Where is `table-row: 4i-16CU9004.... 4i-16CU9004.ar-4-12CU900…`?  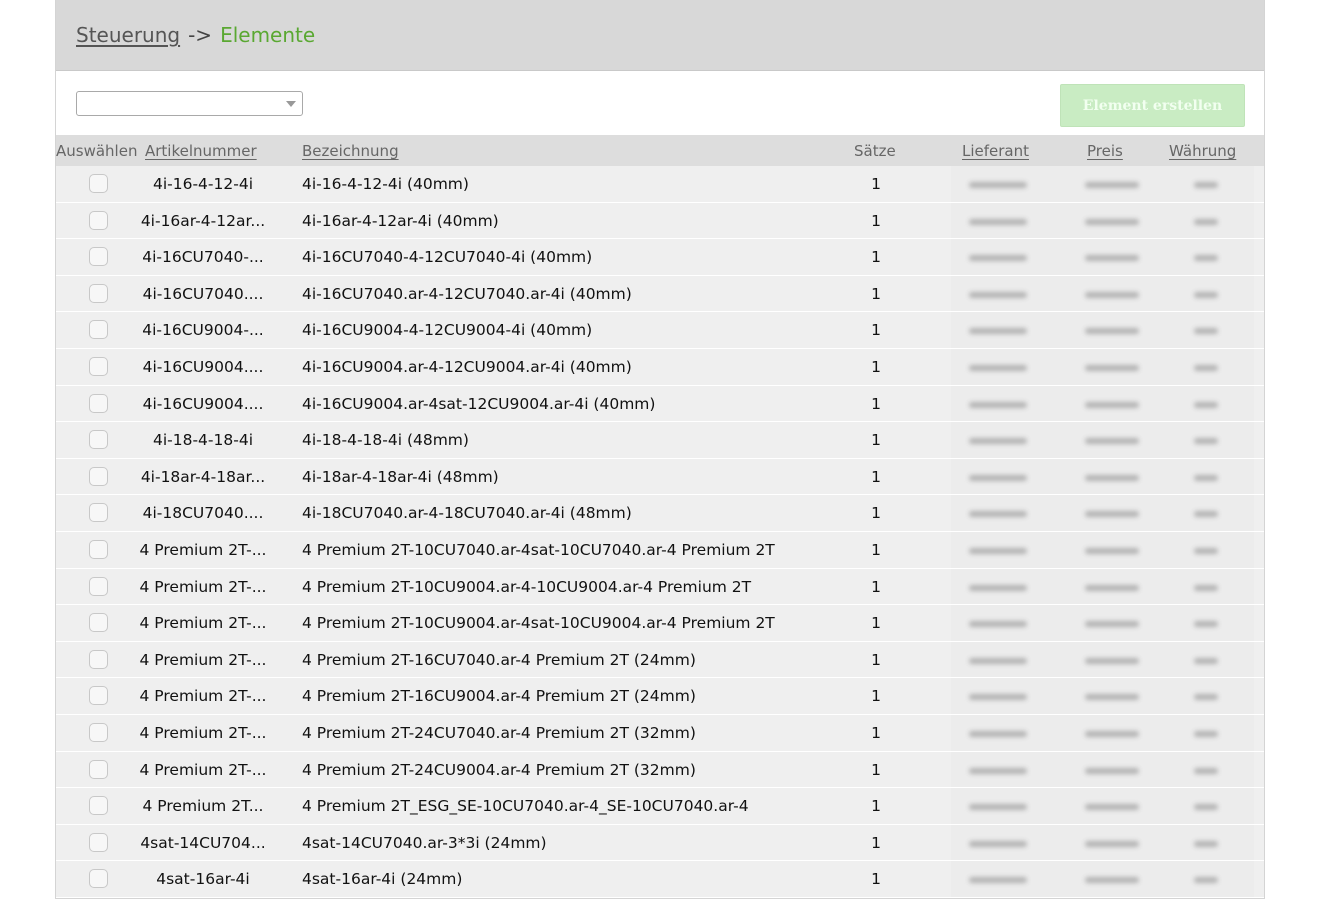 table-row: 4i-16CU9004.... 4i-16CU9004.ar-4-12CU900… is located at coordinates (660, 367).